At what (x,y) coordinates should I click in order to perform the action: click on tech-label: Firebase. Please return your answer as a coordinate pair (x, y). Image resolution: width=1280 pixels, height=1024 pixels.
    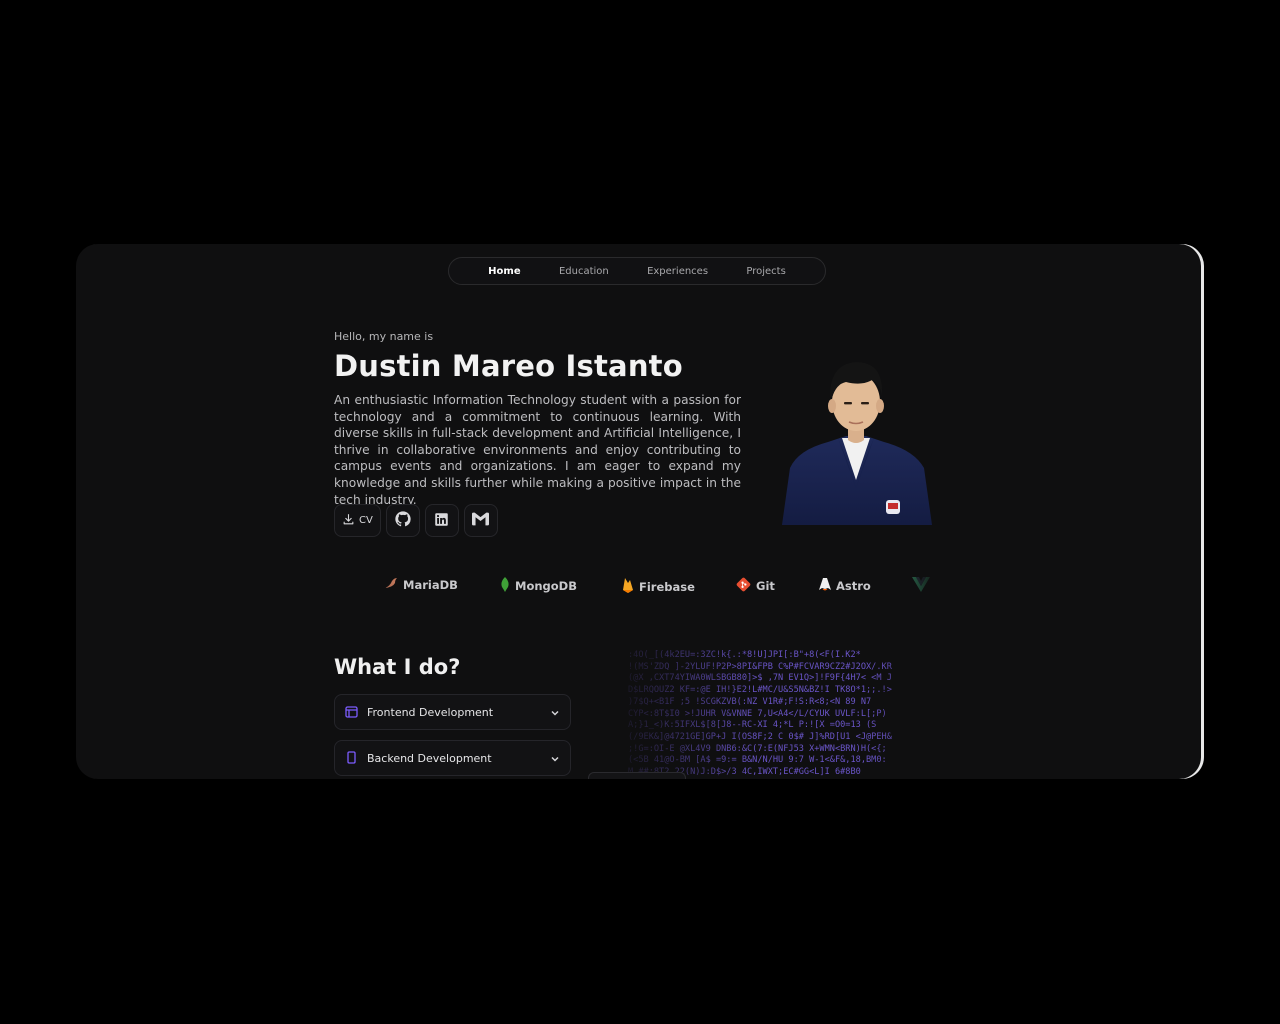
    Looking at the image, I should click on (667, 586).